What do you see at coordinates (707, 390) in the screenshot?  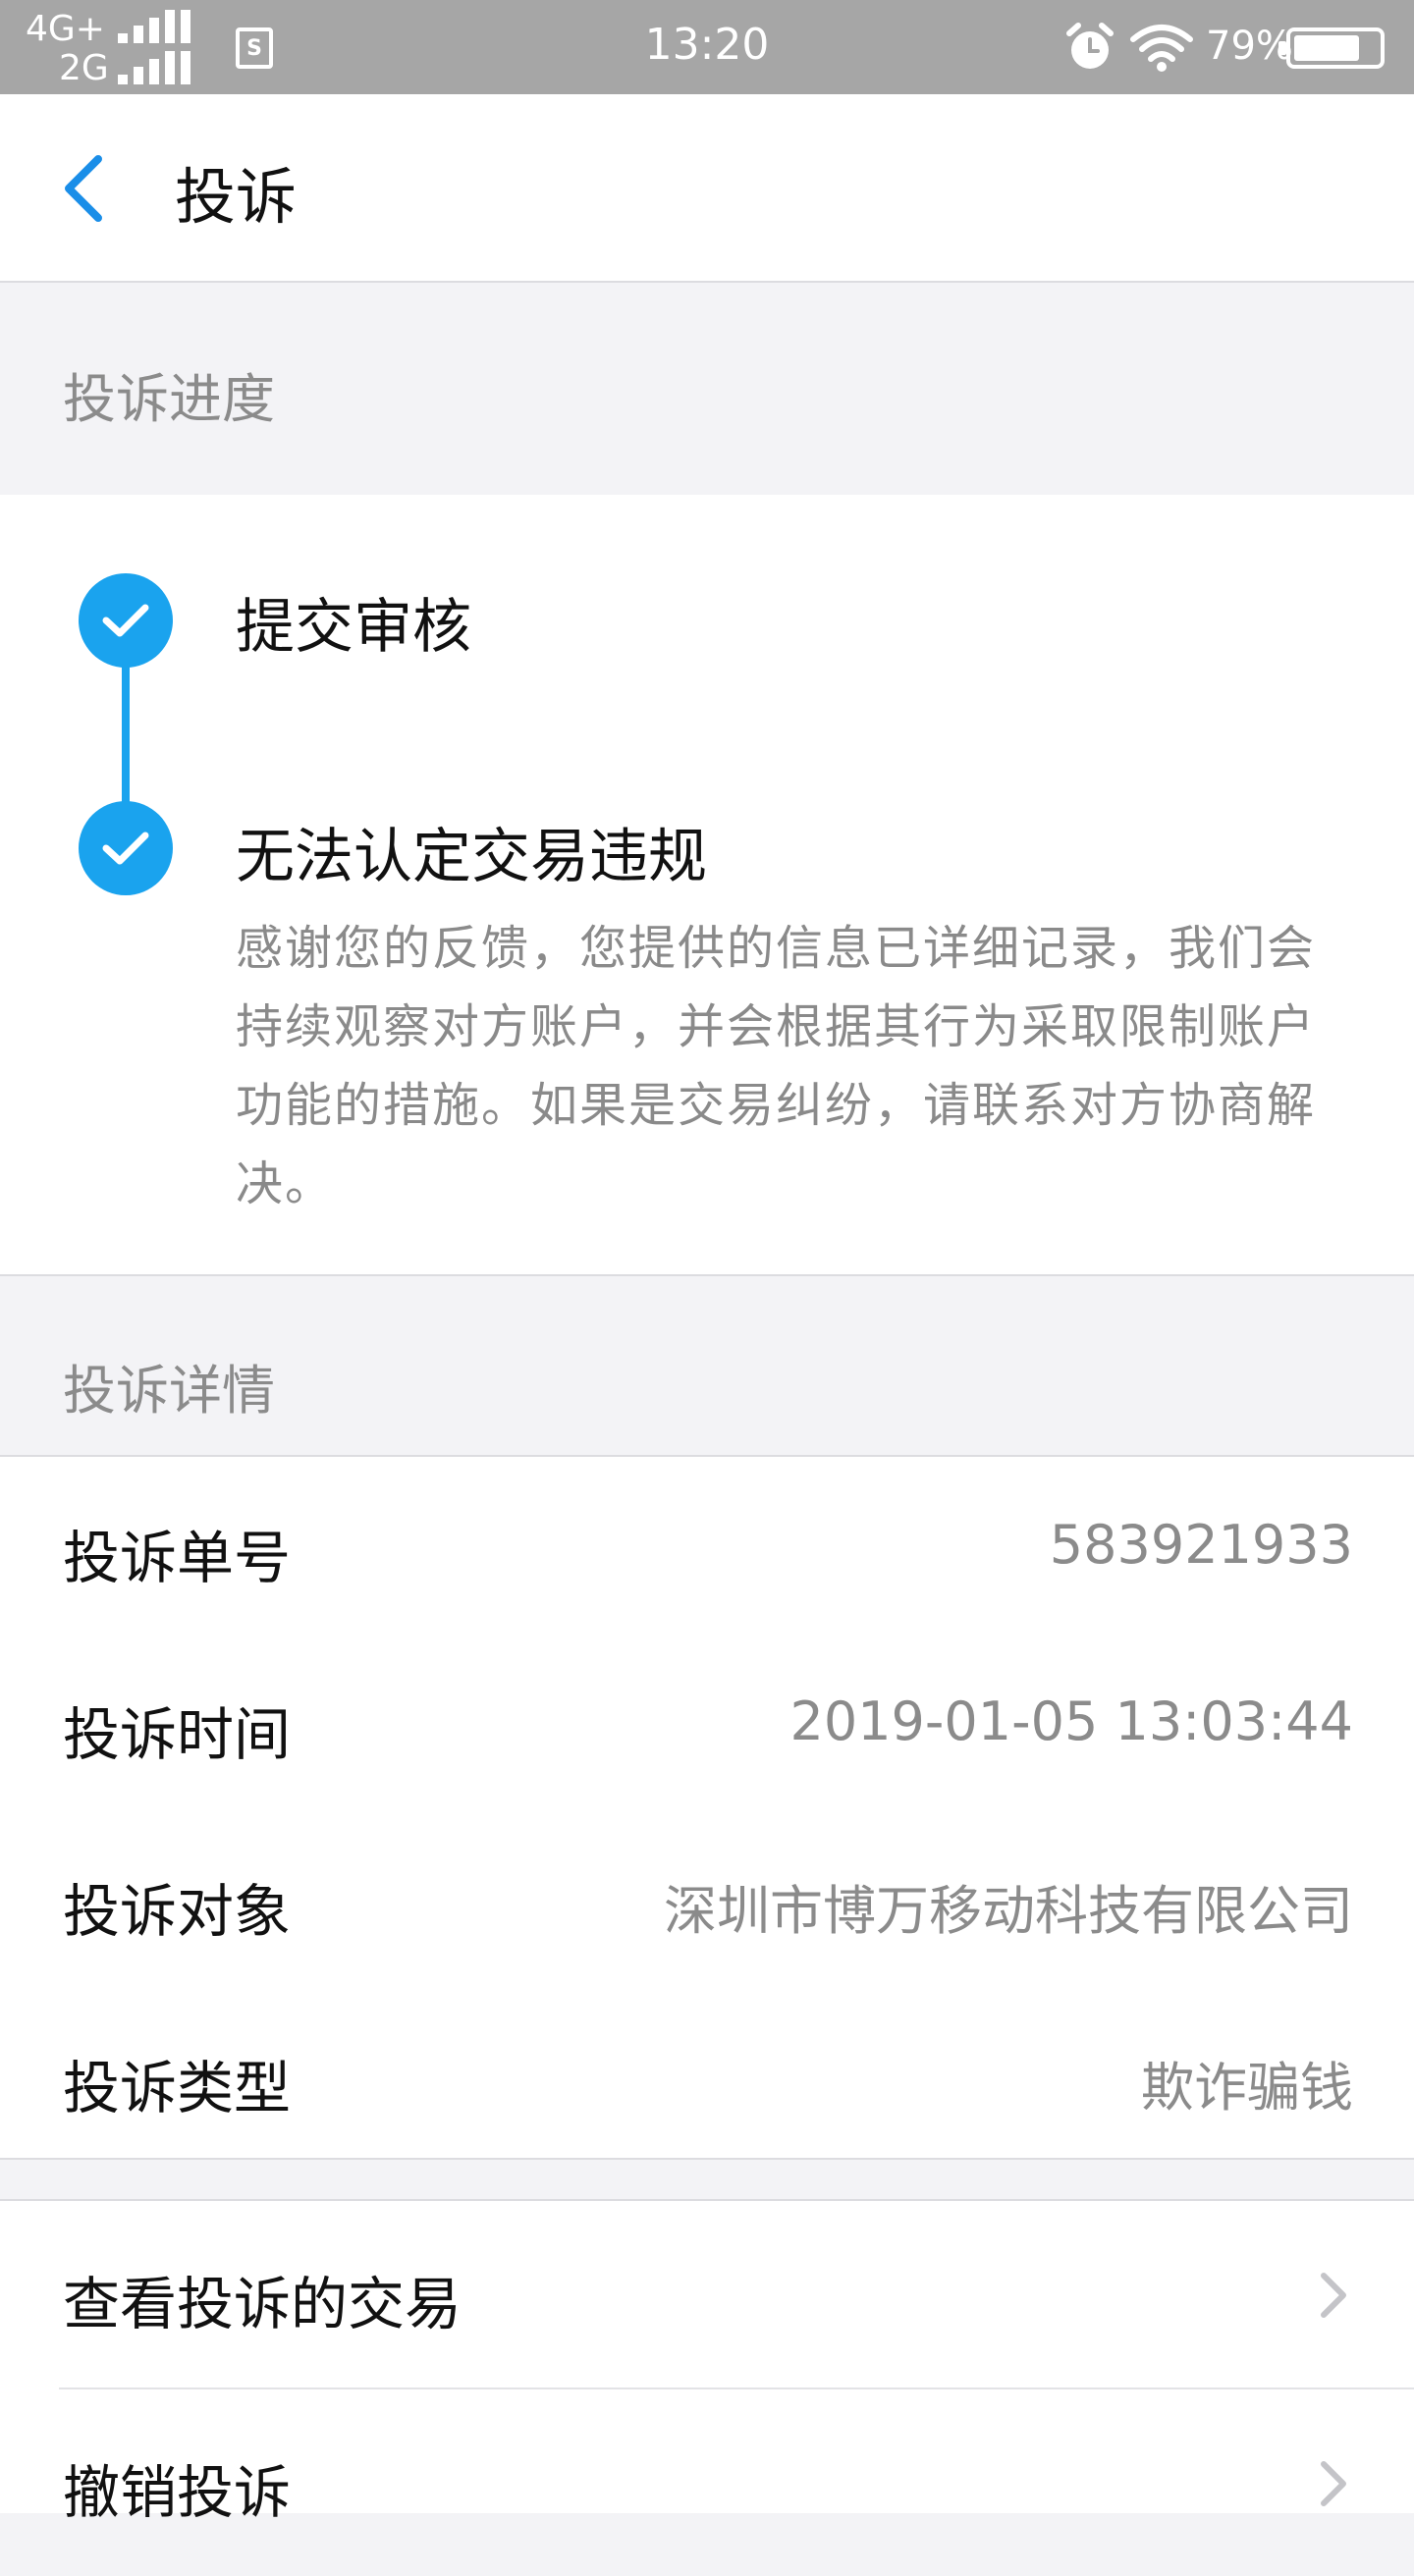 I see `progress-section-header: 投诉进度` at bounding box center [707, 390].